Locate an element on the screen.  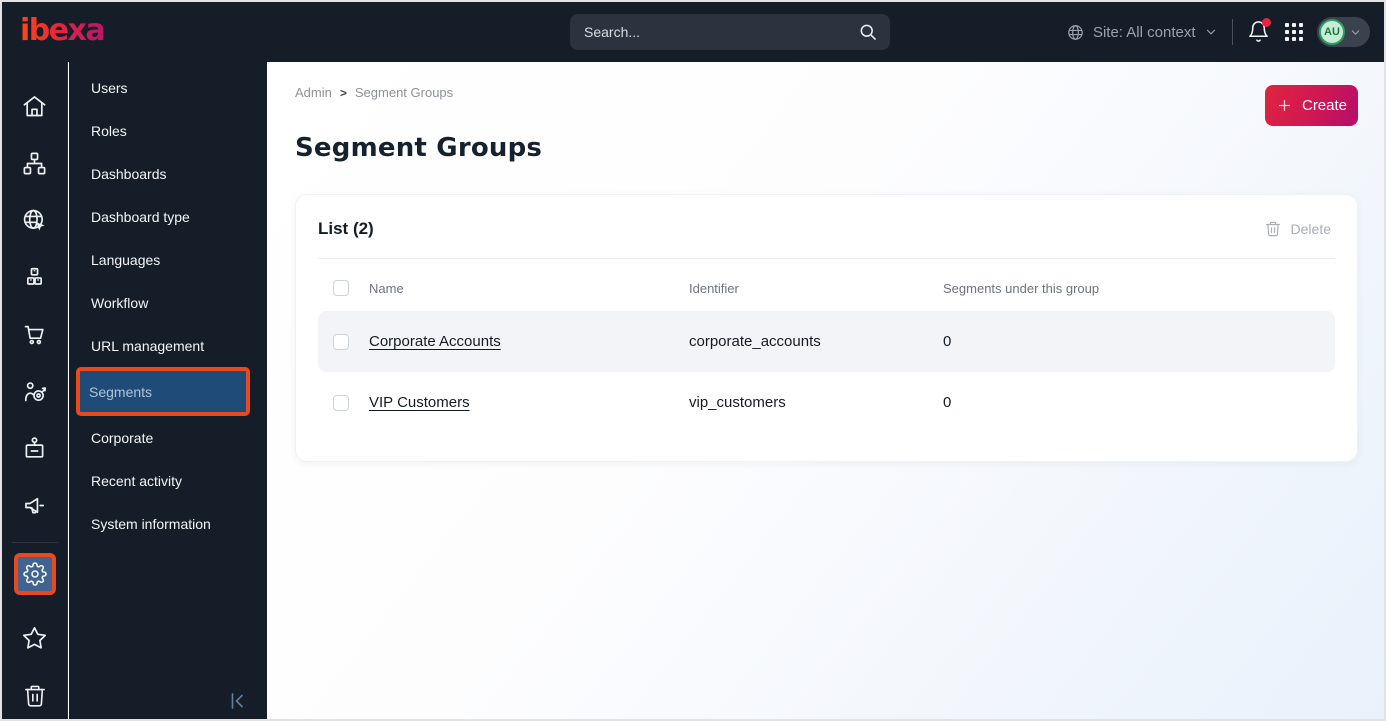
search-icon is located at coordinates (868, 32).